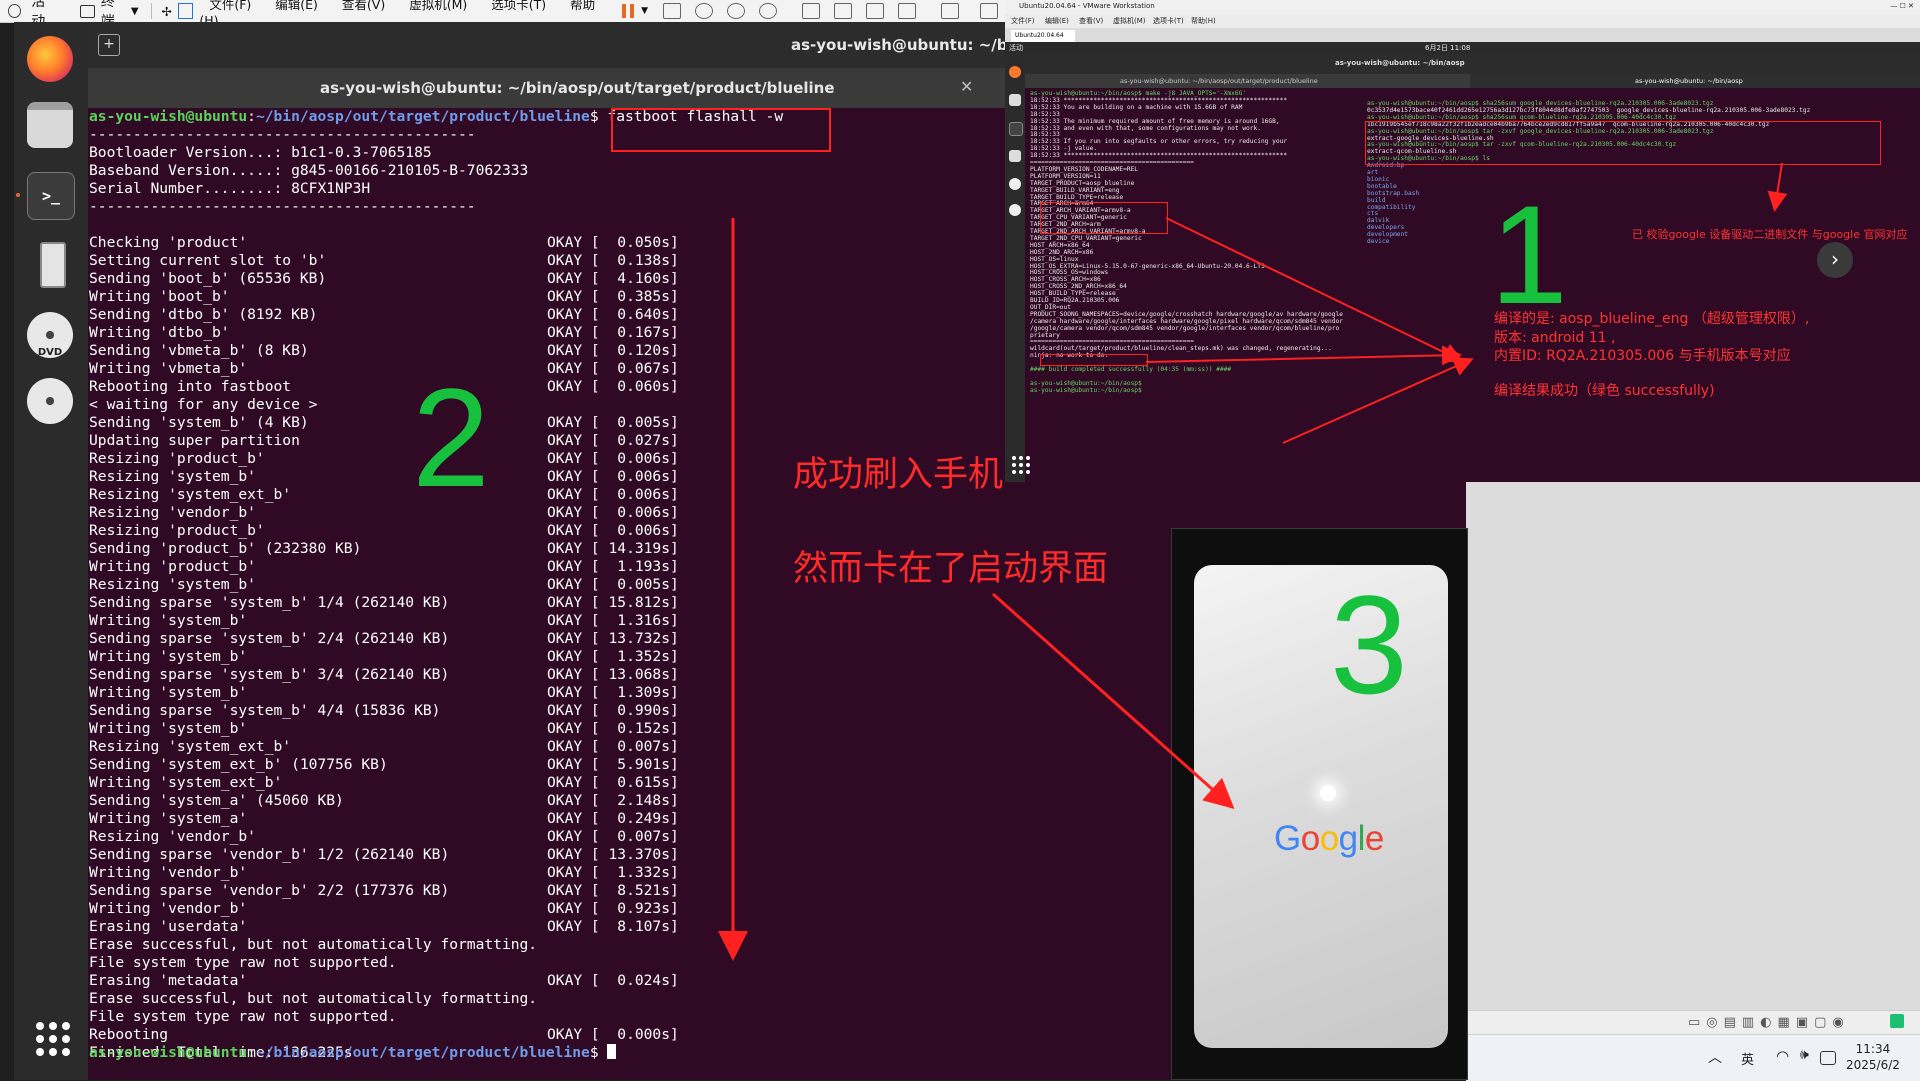 The image size is (1920, 1081). I want to click on pause-icon, so click(628, 11).